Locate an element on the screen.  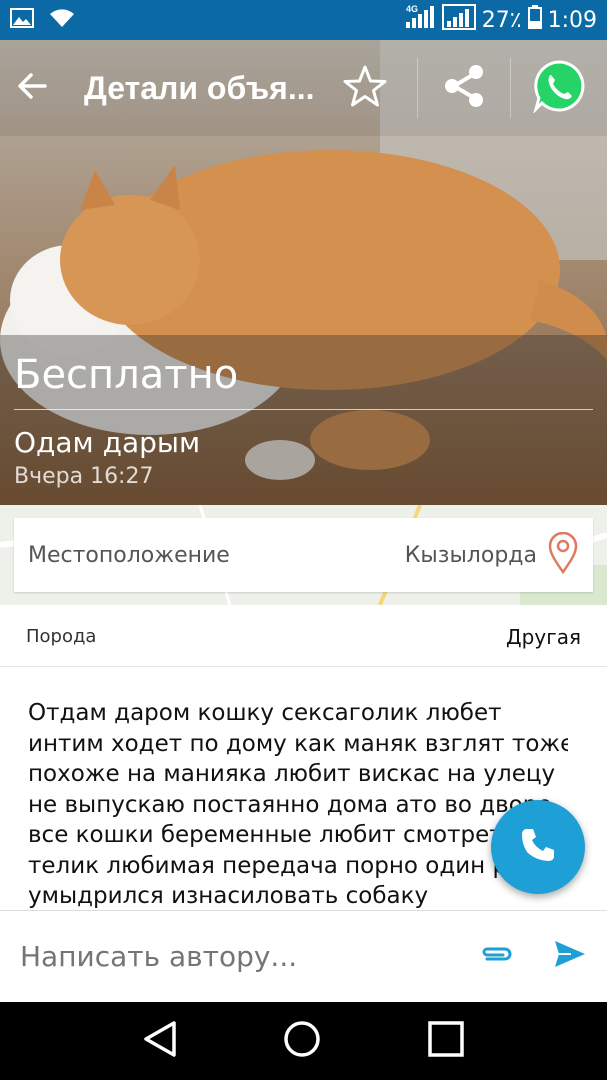
description-line: телик любимая передача порно один раз is located at coordinates (281, 865).